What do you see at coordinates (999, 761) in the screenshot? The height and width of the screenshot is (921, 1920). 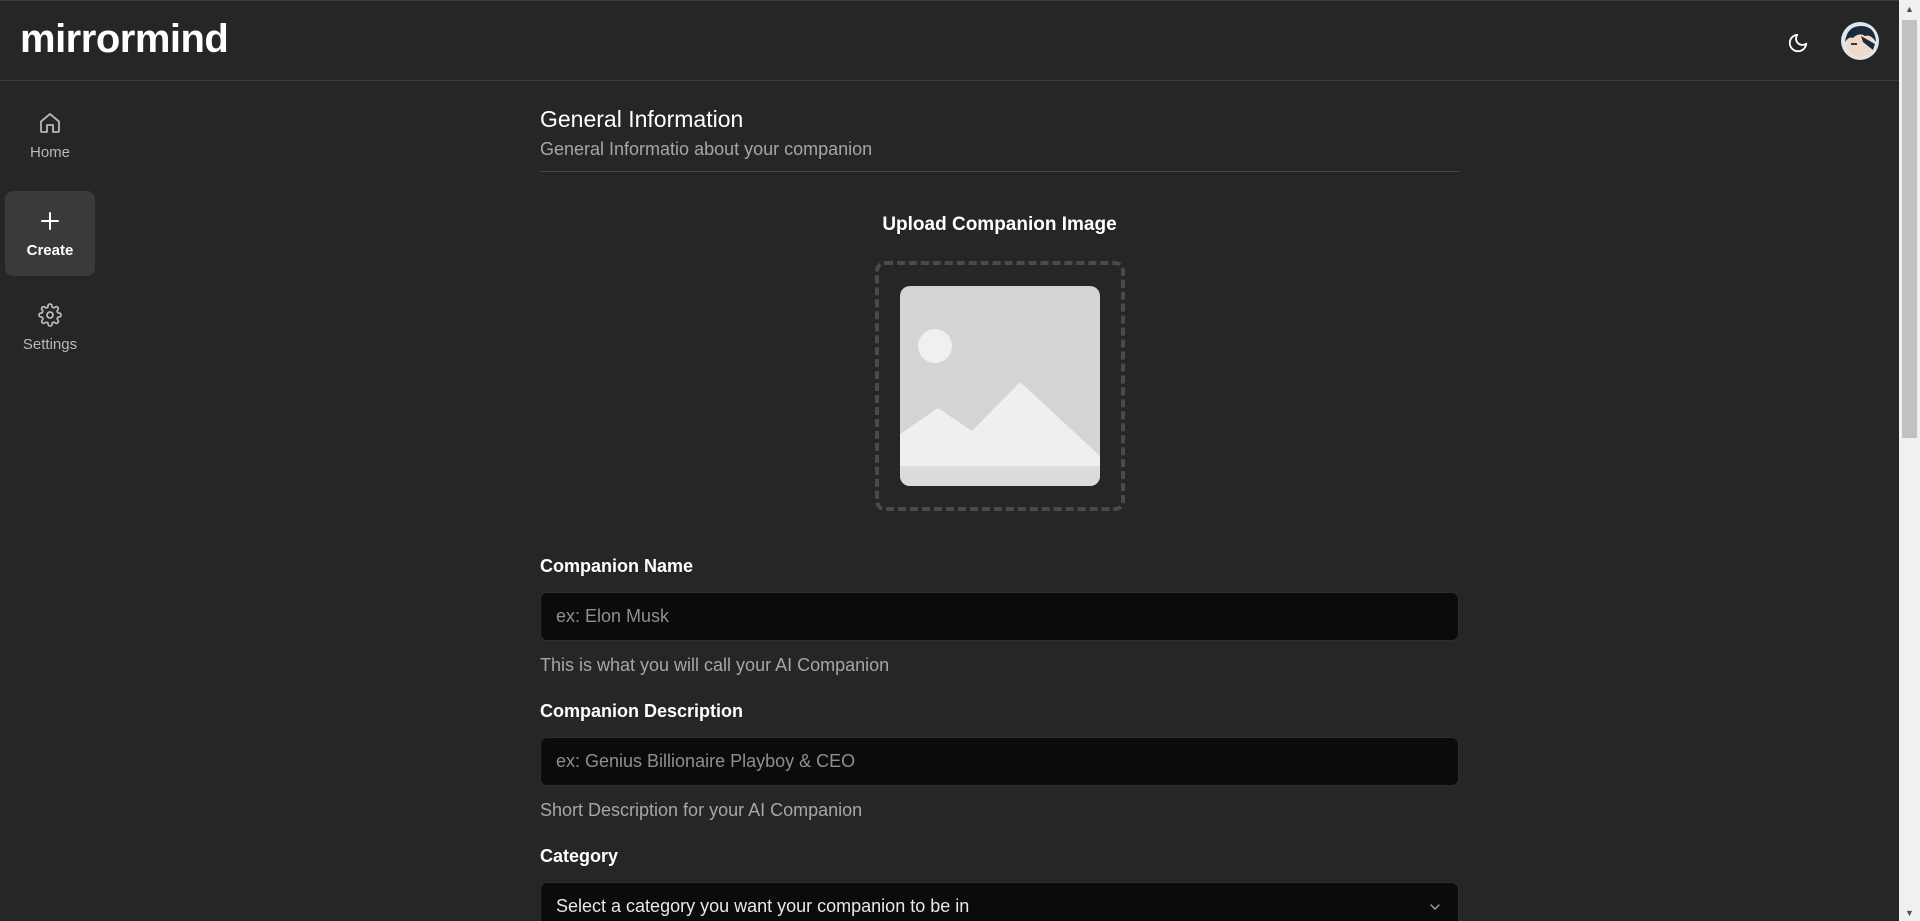 I see `companion-description-input` at bounding box center [999, 761].